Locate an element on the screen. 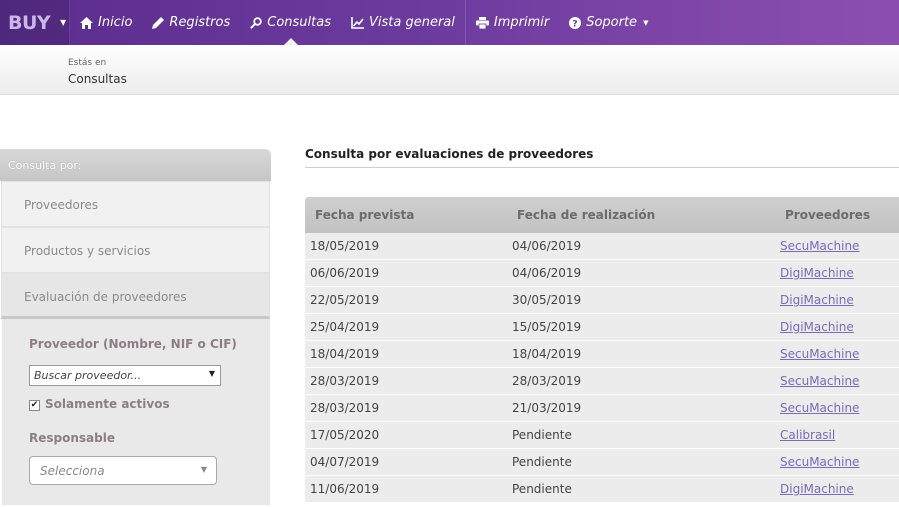  breadcrumb: Estás en Consultas is located at coordinates (449, 70).